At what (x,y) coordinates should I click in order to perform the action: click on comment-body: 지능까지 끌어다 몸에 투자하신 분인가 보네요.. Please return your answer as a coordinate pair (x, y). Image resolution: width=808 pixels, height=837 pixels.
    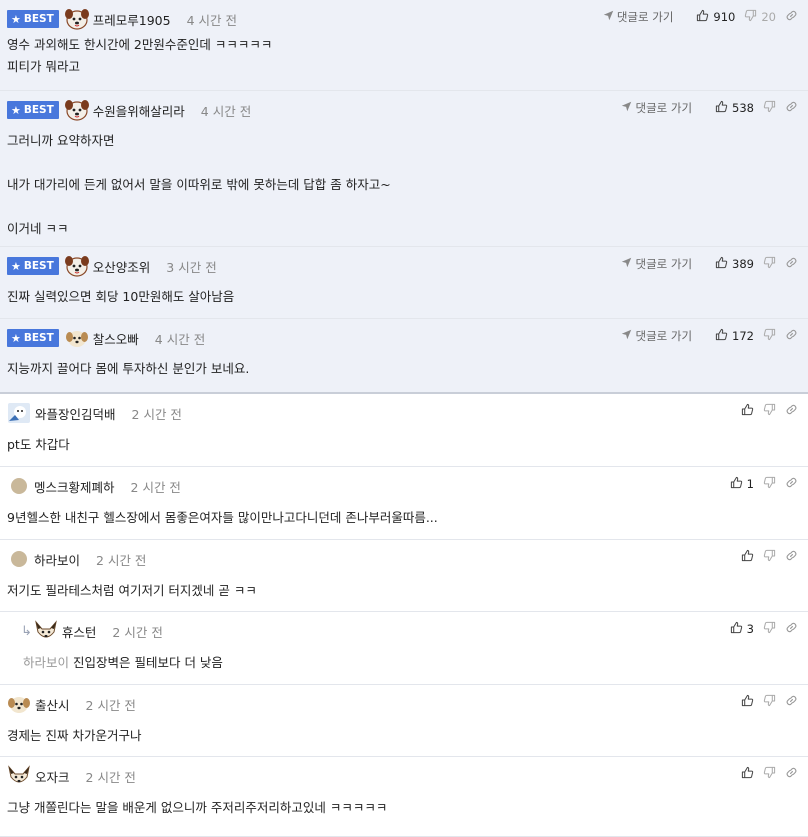
    Looking at the image, I should click on (128, 369).